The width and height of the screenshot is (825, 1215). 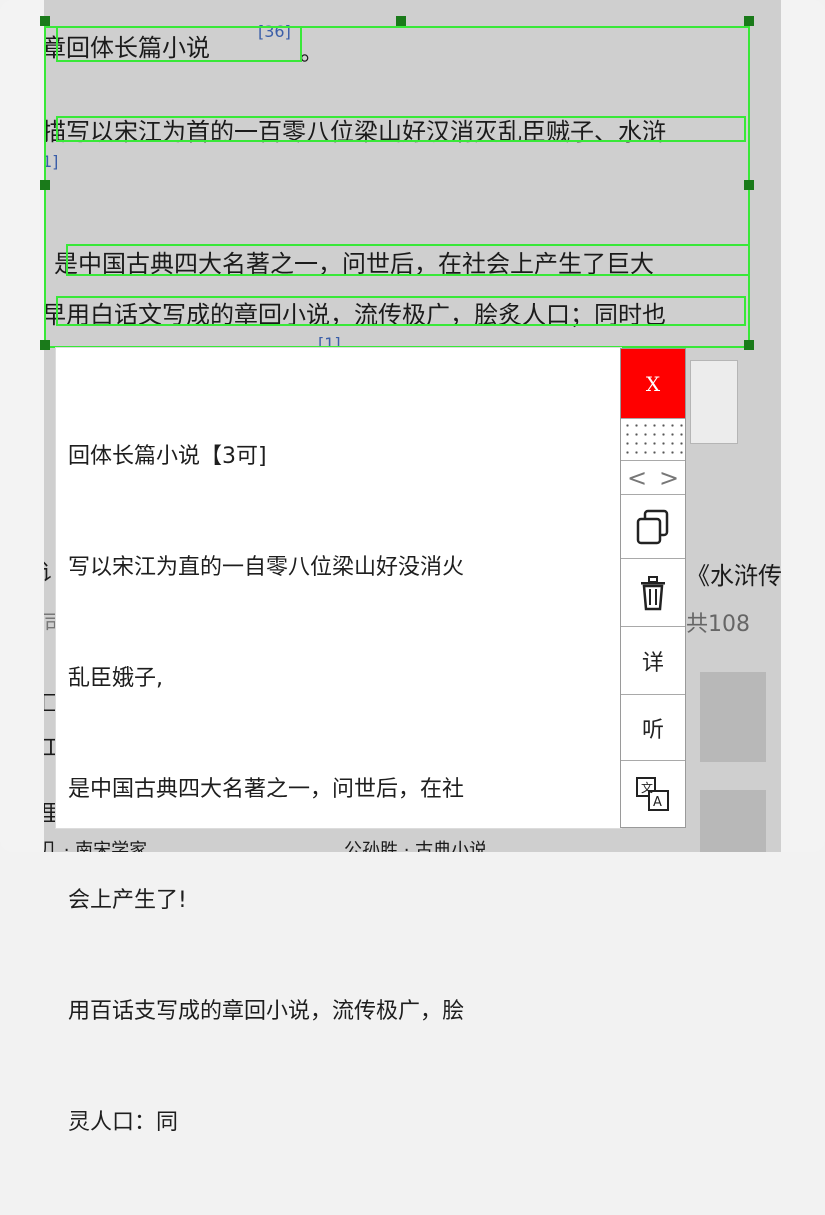 I want to click on ocr-line: 用百话支写成的章回小说，流传极广，脍, so click(x=266, y=1011).